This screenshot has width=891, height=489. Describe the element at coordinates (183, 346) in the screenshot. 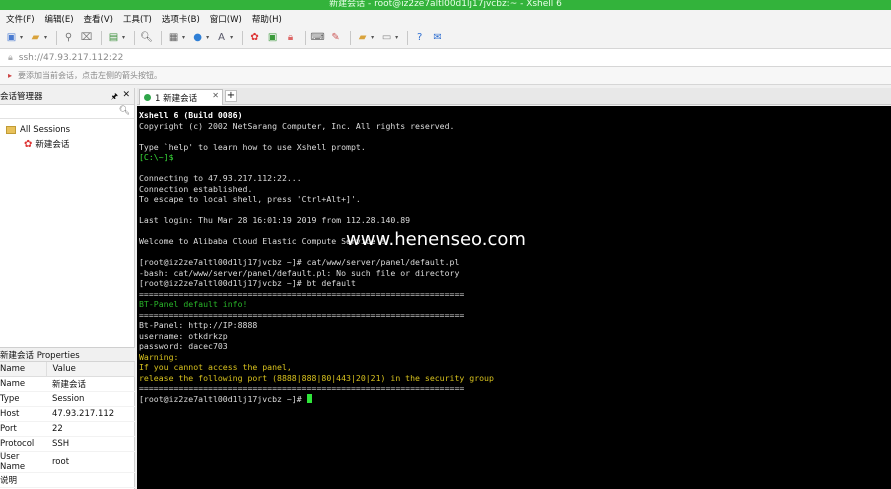

I see `terminal-line: password: dacec703` at that location.